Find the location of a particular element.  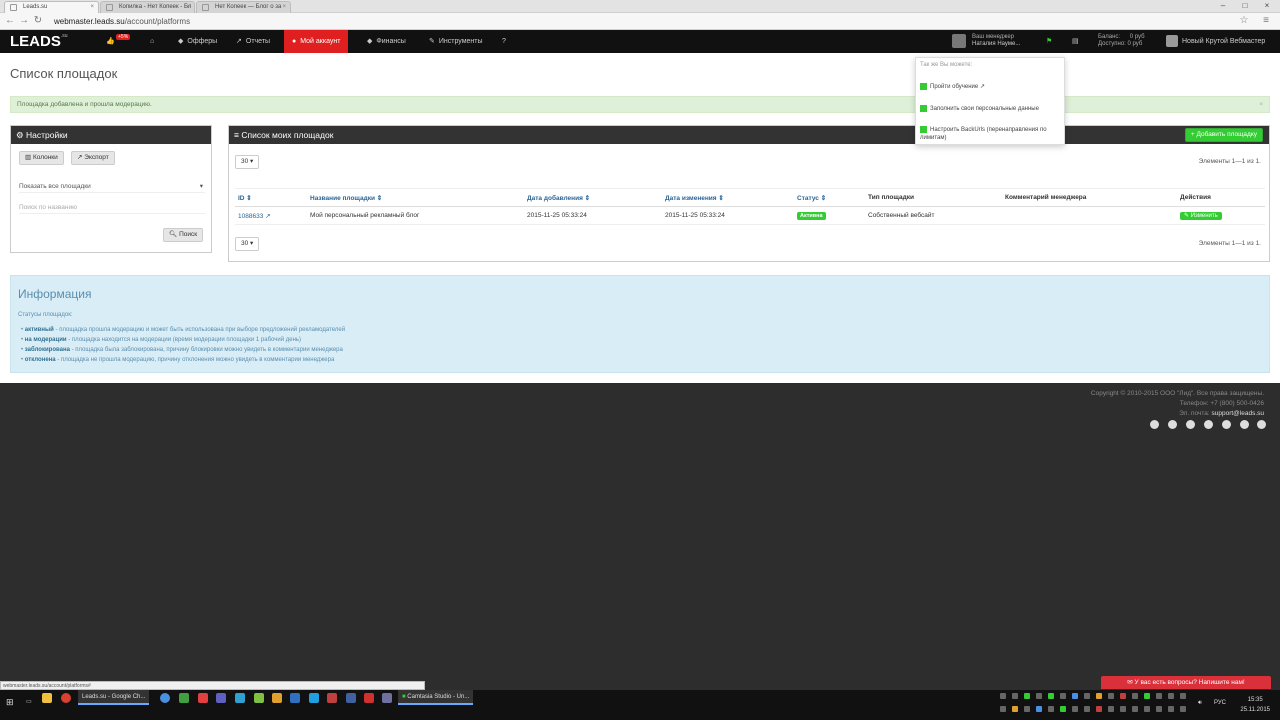

nav-tools: ✎ Инструменты is located at coordinates (456, 41).